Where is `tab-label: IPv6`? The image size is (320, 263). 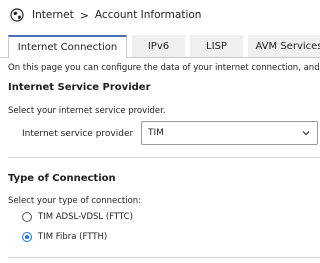 tab-label: IPv6 is located at coordinates (158, 46).